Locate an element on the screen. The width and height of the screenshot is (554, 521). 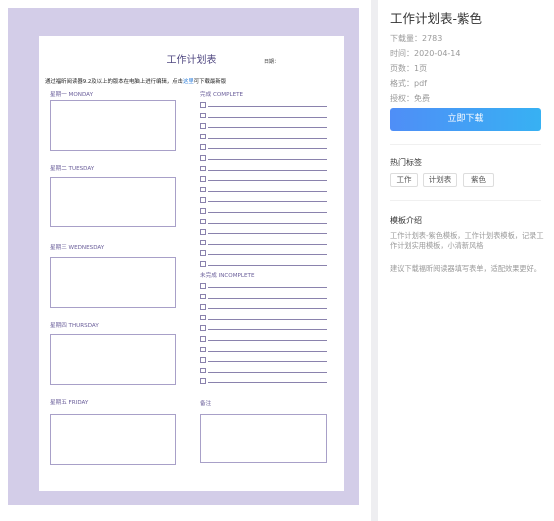
notice-text-end: 可下载最新版 is located at coordinates (210, 82).